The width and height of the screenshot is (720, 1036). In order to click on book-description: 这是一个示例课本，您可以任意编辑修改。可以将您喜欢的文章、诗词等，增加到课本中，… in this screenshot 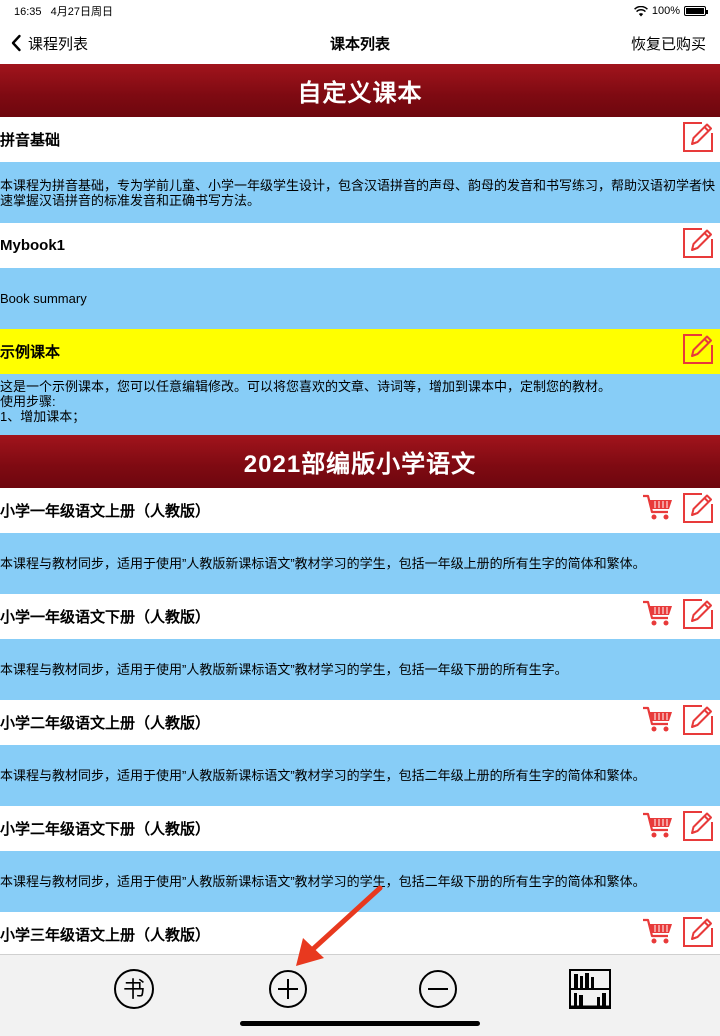, I will do `click(360, 404)`.